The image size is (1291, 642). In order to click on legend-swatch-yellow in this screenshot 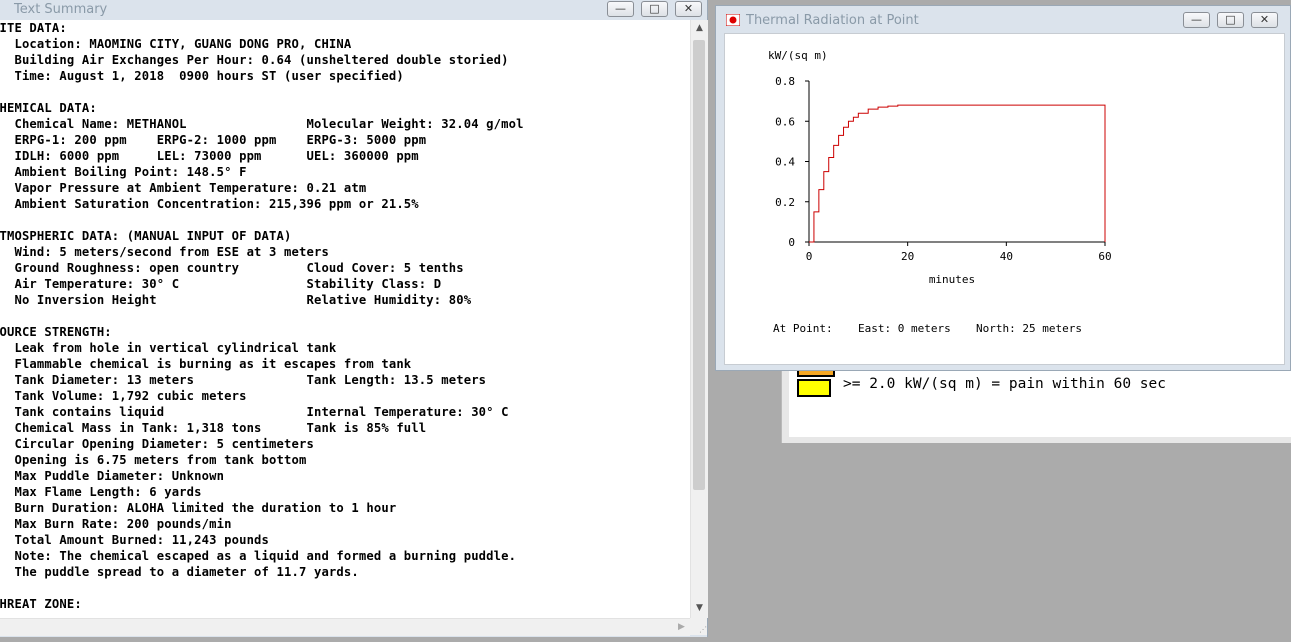, I will do `click(814, 388)`.